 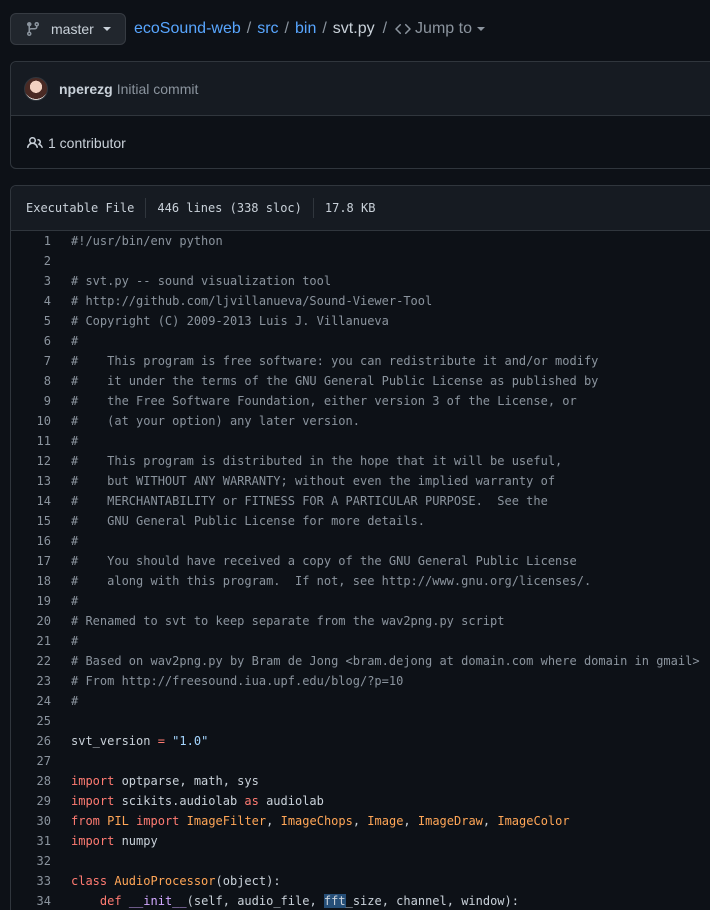 I want to click on line-number: 17, so click(x=31, y=561).